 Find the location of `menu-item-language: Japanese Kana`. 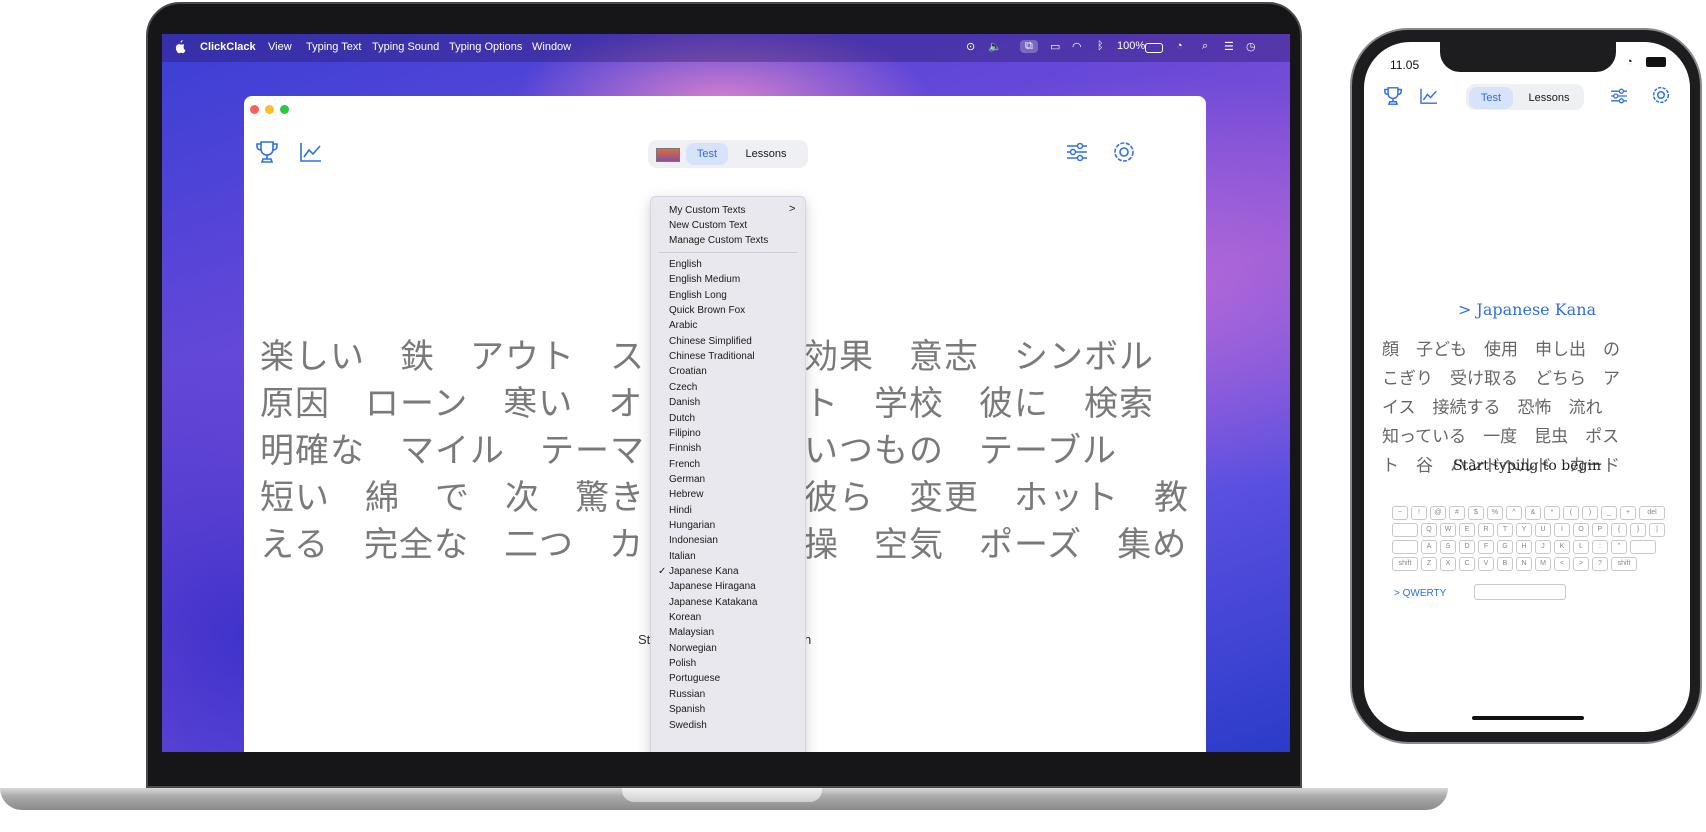

menu-item-language: Japanese Kana is located at coordinates (704, 571).